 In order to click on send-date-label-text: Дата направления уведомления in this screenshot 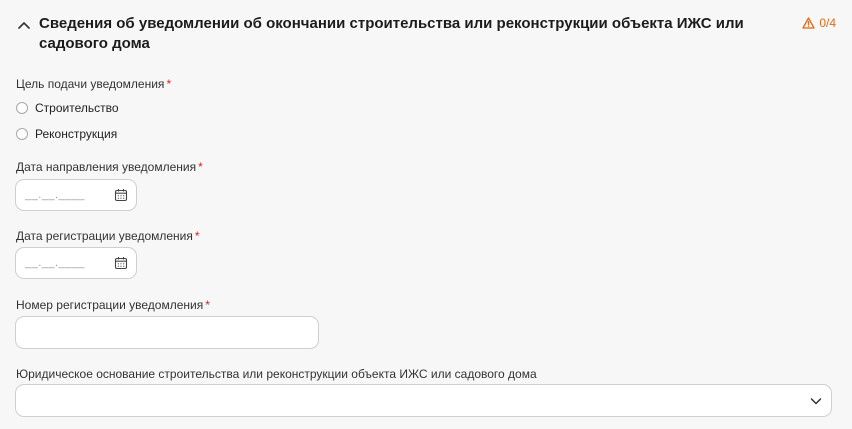, I will do `click(106, 167)`.